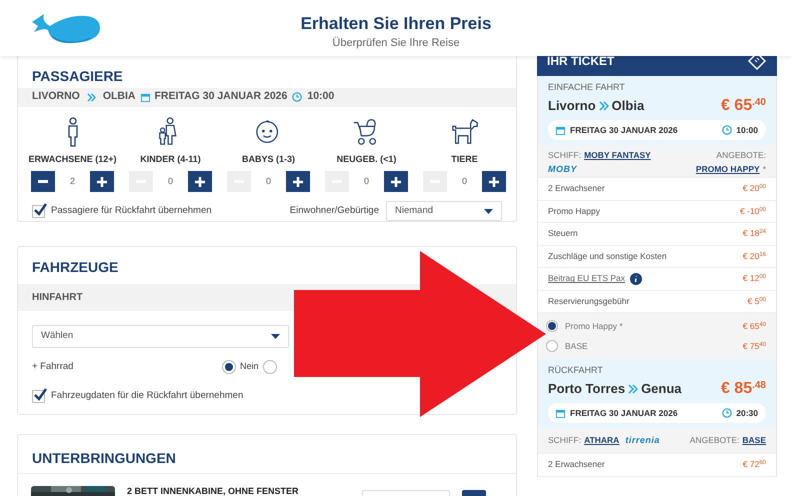 This screenshot has width=792, height=496. I want to click on ship-link: MOBY FANTASY, so click(617, 155).